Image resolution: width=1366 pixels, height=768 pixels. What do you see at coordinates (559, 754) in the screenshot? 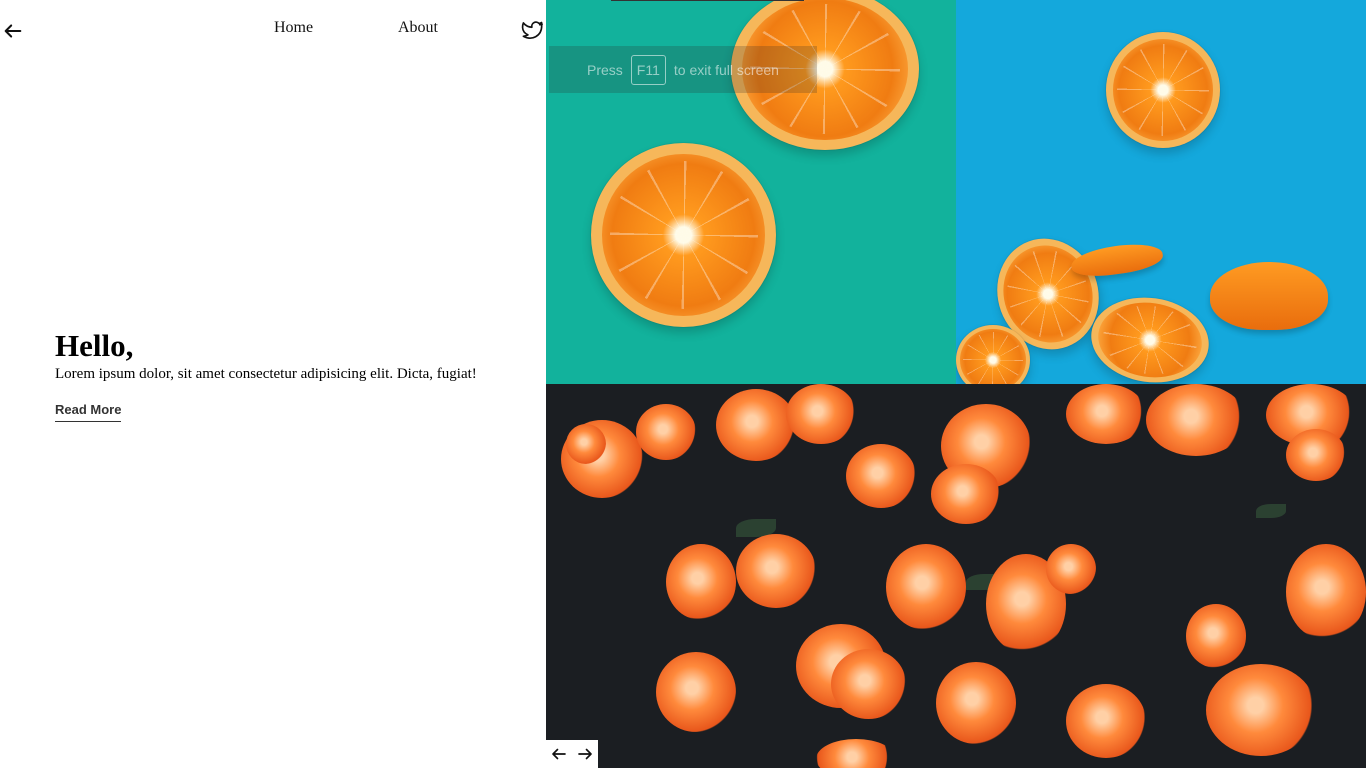
I see `prev-arrow-icon` at bounding box center [559, 754].